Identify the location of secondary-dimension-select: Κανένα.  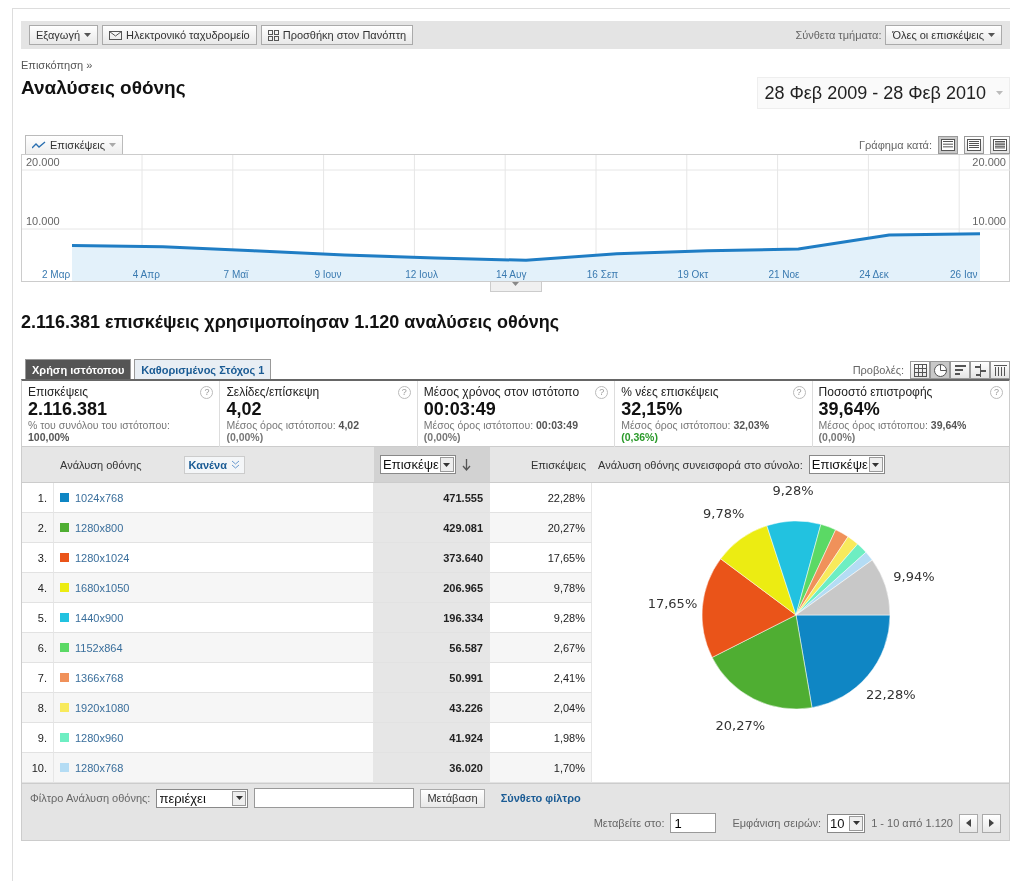
(214, 464).